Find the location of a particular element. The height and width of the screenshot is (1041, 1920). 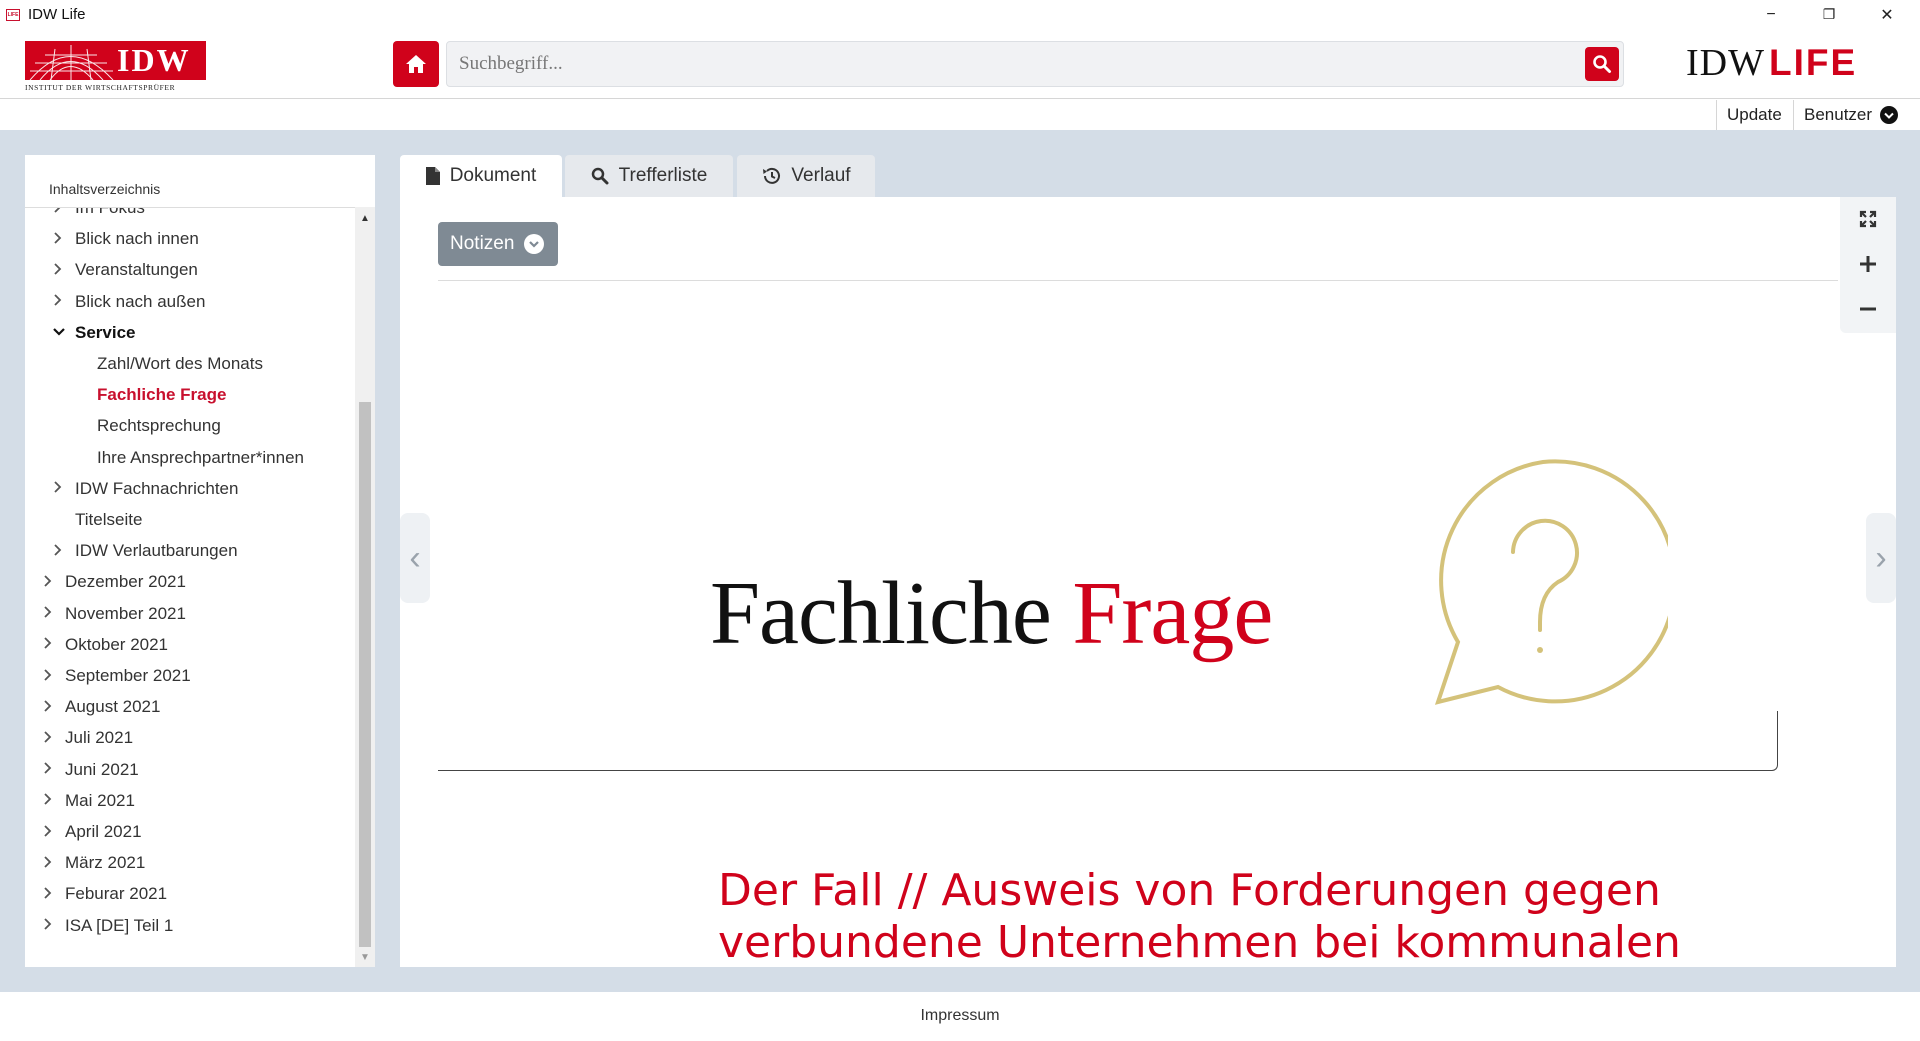

search-button is located at coordinates (1602, 64).